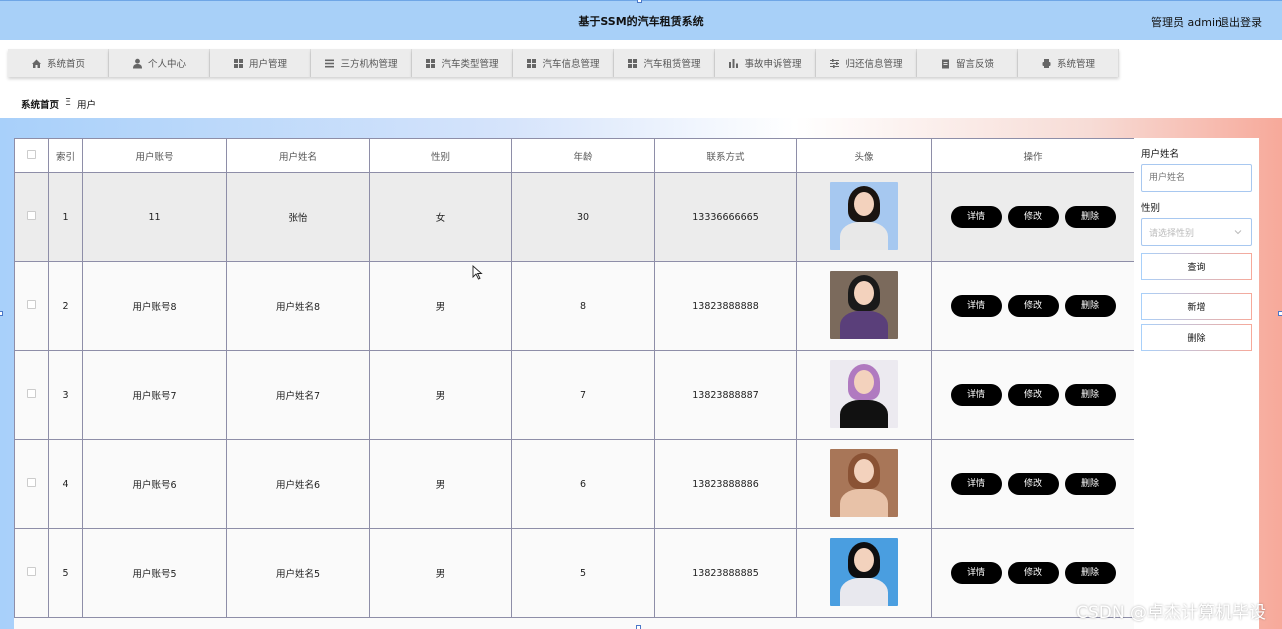 The height and width of the screenshot is (629, 1282). What do you see at coordinates (154, 306) in the screenshot?
I see `account-cell: 用户账号8` at bounding box center [154, 306].